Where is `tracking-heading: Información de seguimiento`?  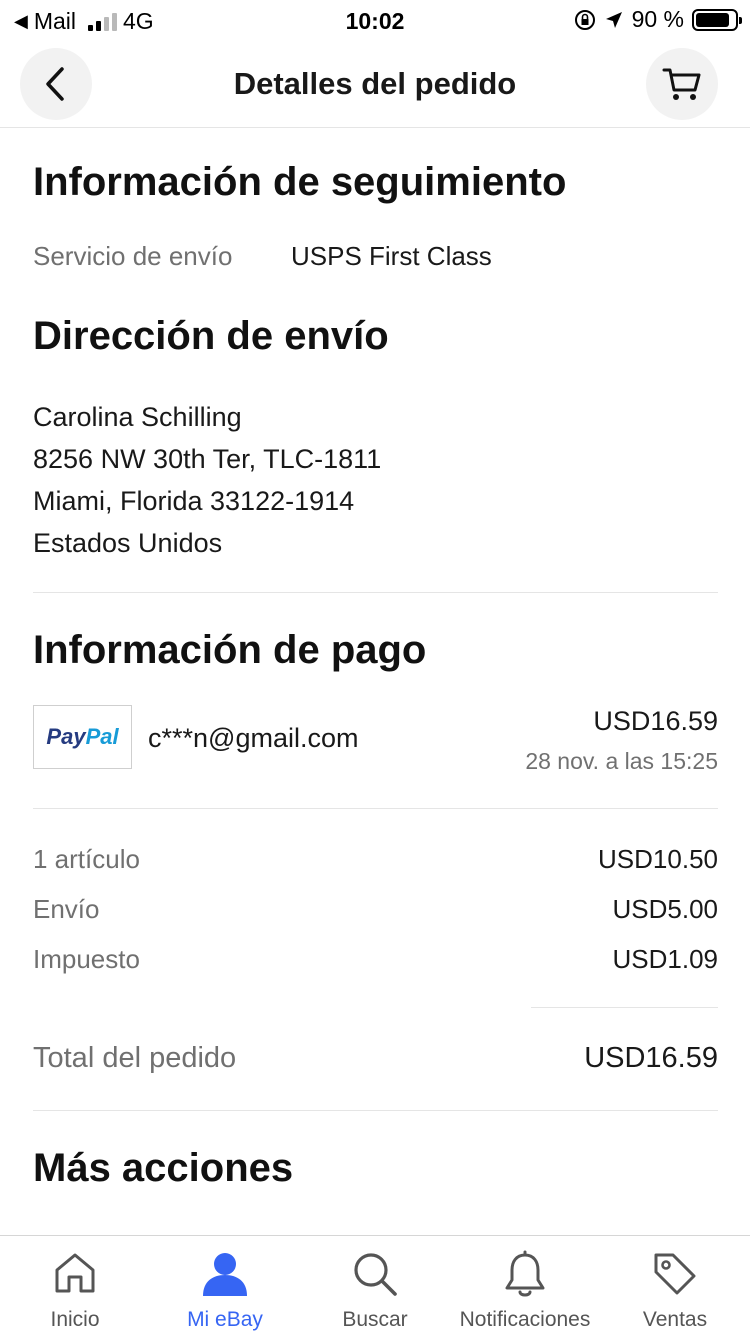
tracking-heading: Información de seguimiento is located at coordinates (300, 182).